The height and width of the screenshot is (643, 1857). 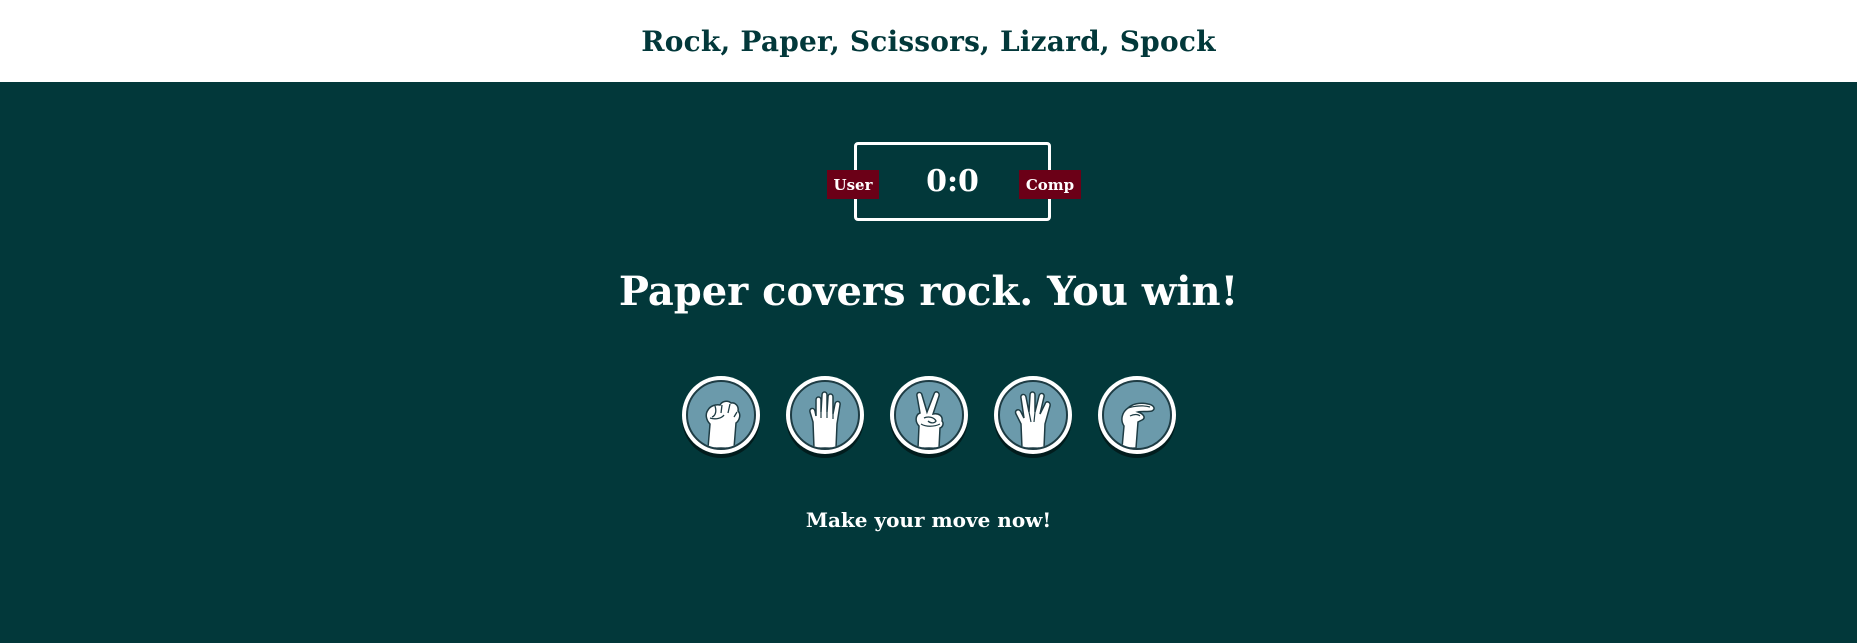 What do you see at coordinates (853, 184) in the screenshot?
I see `user-badge: User` at bounding box center [853, 184].